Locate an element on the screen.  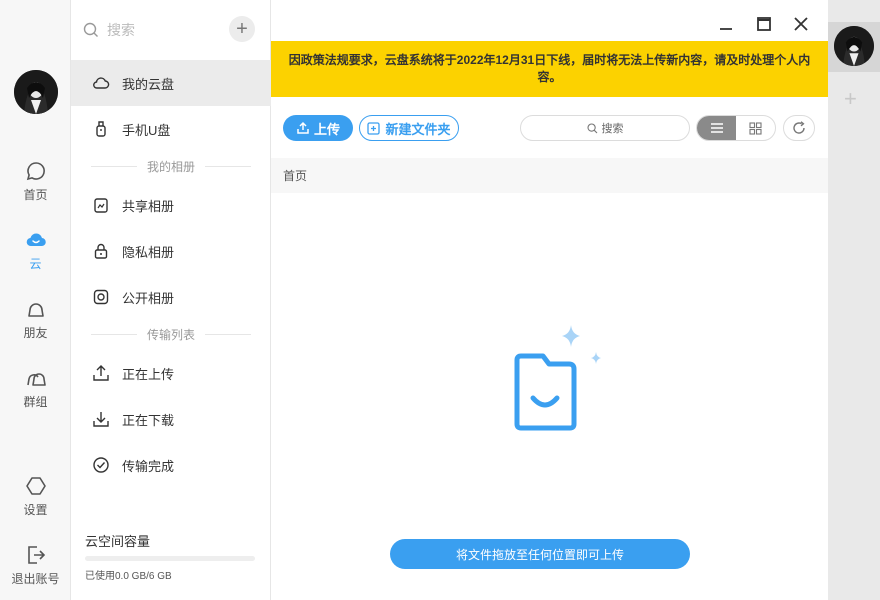
new-folder-button: 新建文件夹 is located at coordinates (409, 128).